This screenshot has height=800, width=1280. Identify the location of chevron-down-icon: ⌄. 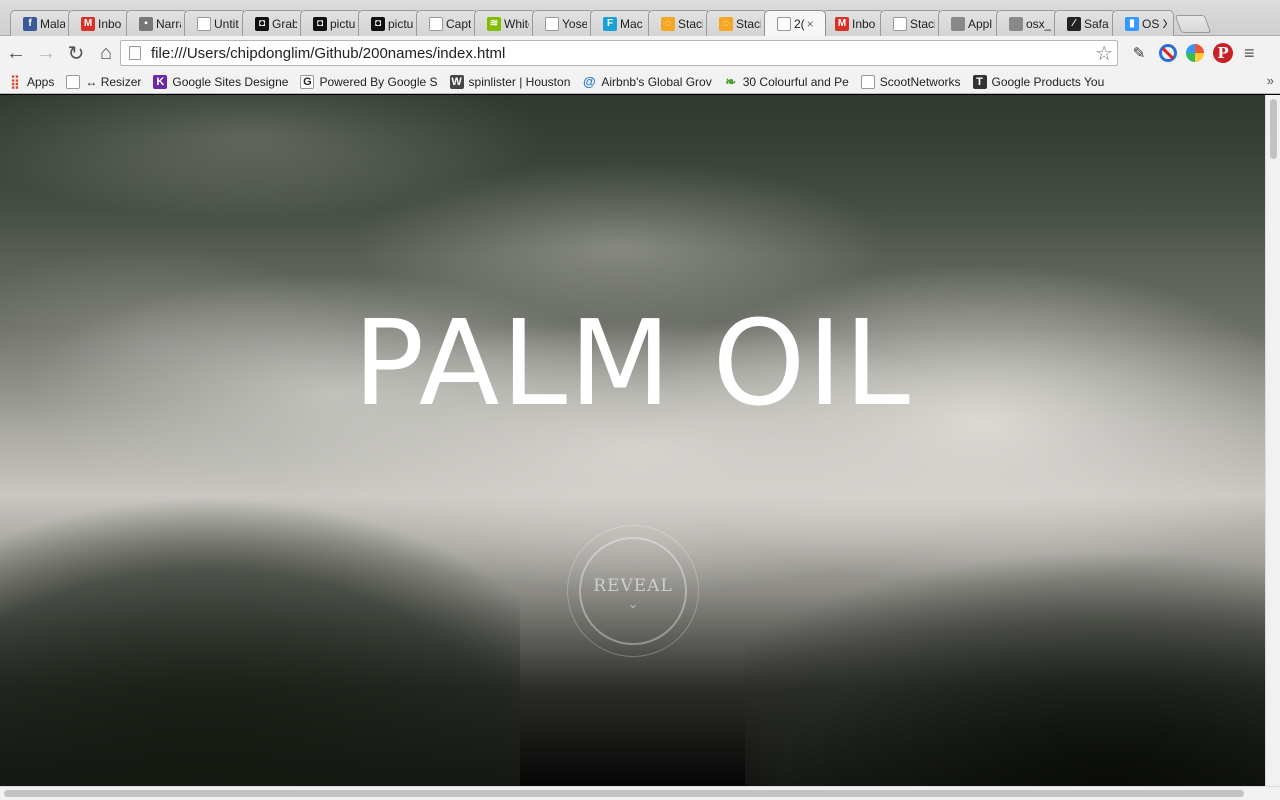
(633, 604).